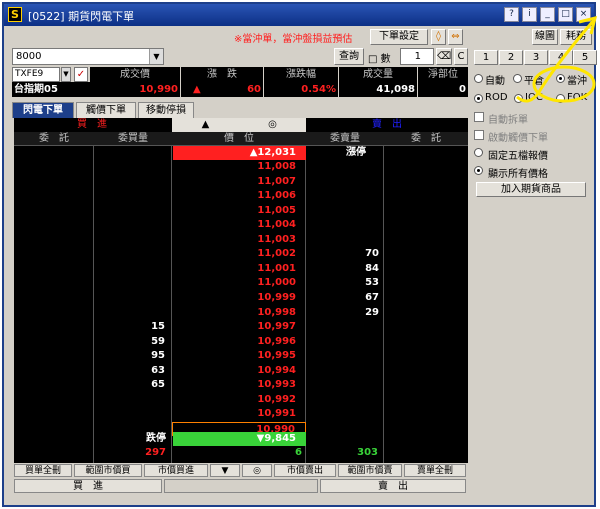 This screenshot has width=600, height=509. I want to click on ask-qty-cell: 70, so click(344, 254).